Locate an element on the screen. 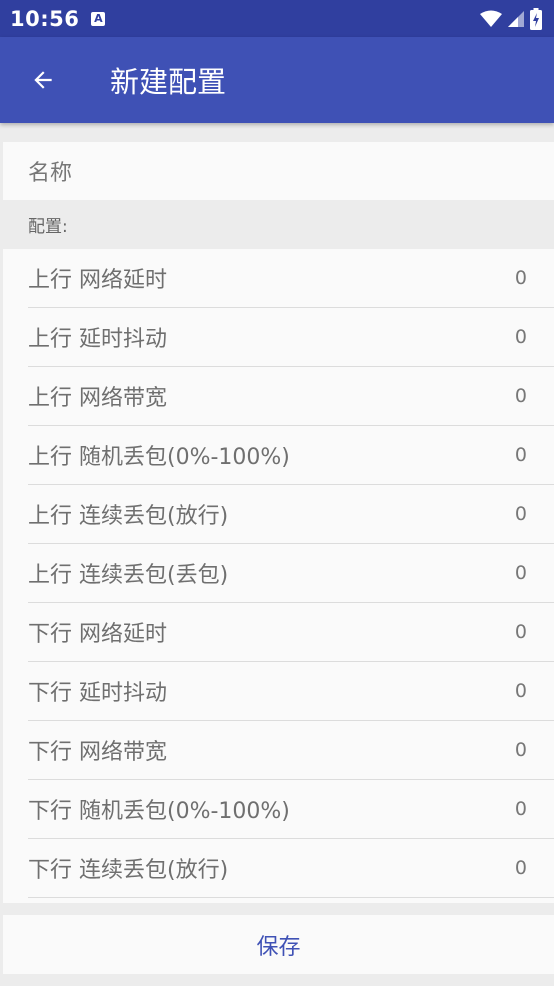 This screenshot has width=554, height=986. config-row-label: 上行 连续丢包(放行) is located at coordinates (128, 516).